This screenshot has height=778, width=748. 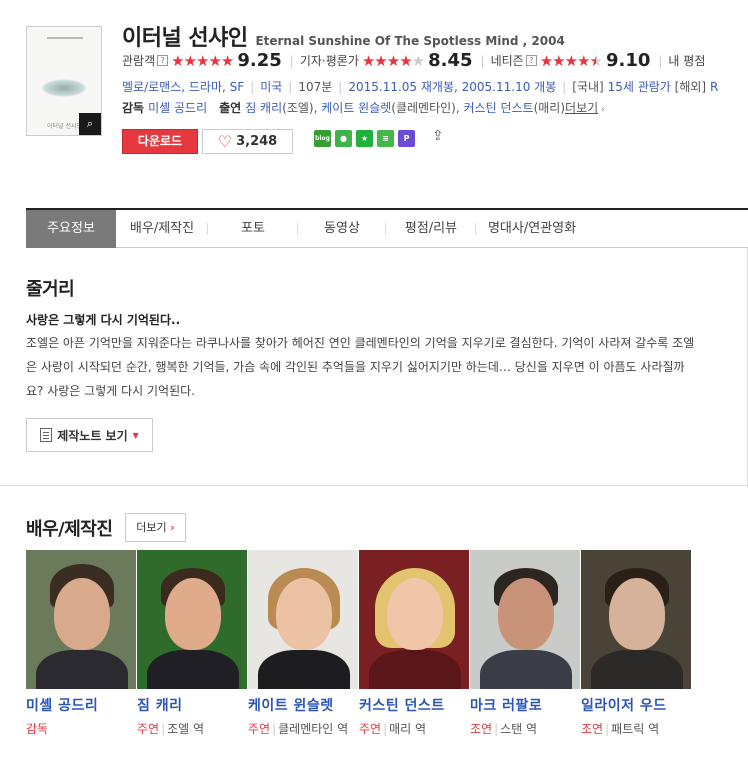 What do you see at coordinates (714, 87) in the screenshot?
I see `rating-os: R` at bounding box center [714, 87].